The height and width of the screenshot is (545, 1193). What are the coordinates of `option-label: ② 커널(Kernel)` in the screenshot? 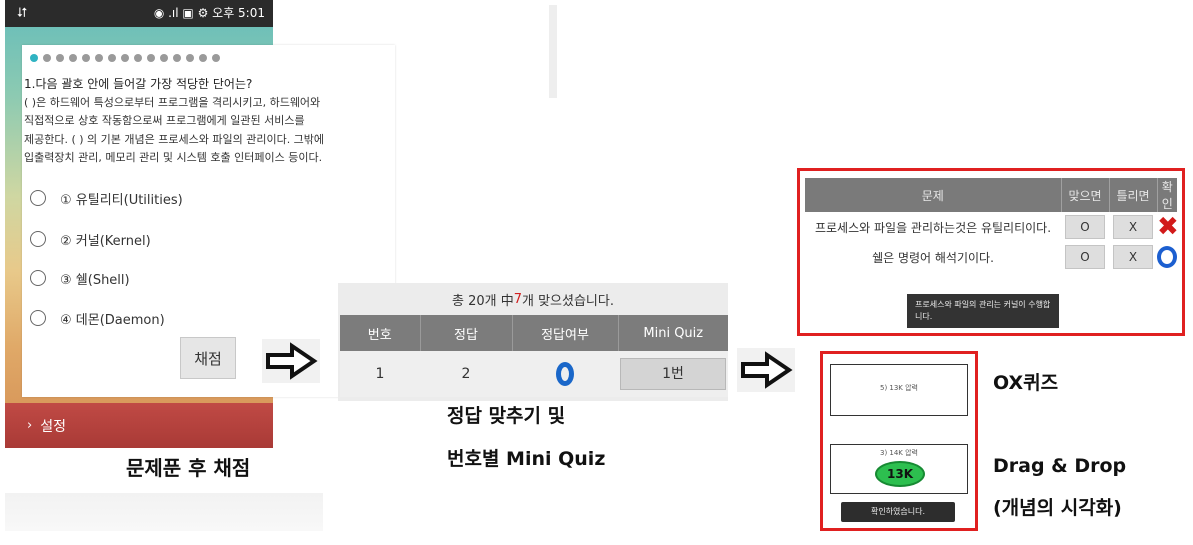 It's located at (105, 241).